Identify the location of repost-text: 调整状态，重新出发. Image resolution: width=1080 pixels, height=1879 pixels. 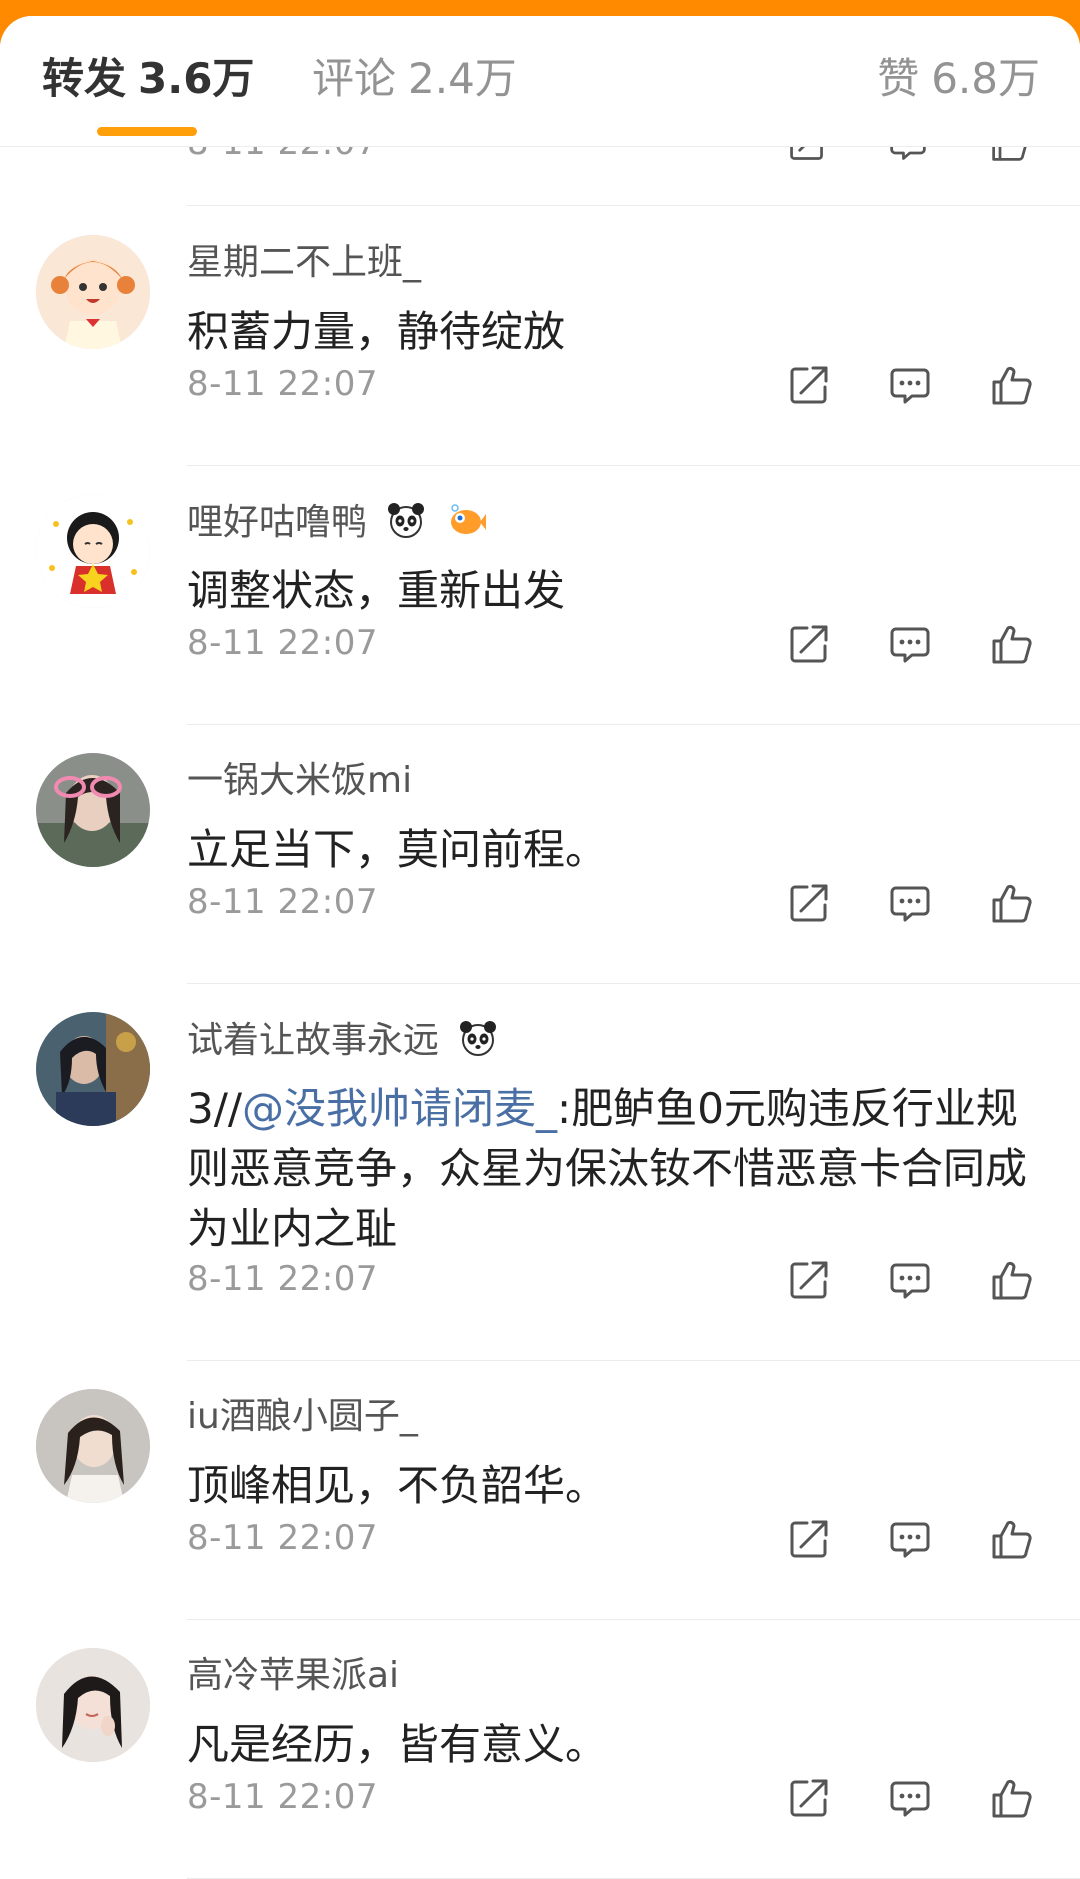
(376, 590).